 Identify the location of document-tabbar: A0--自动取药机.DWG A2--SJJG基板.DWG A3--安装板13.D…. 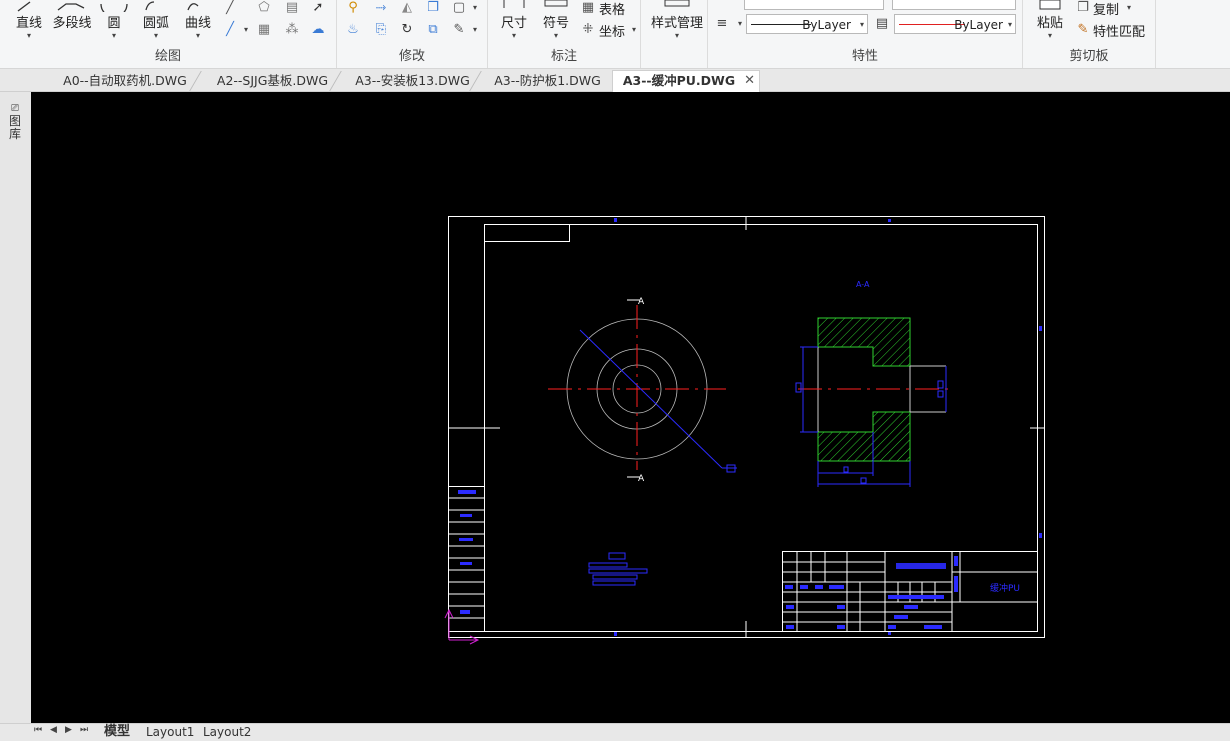
(615, 80).